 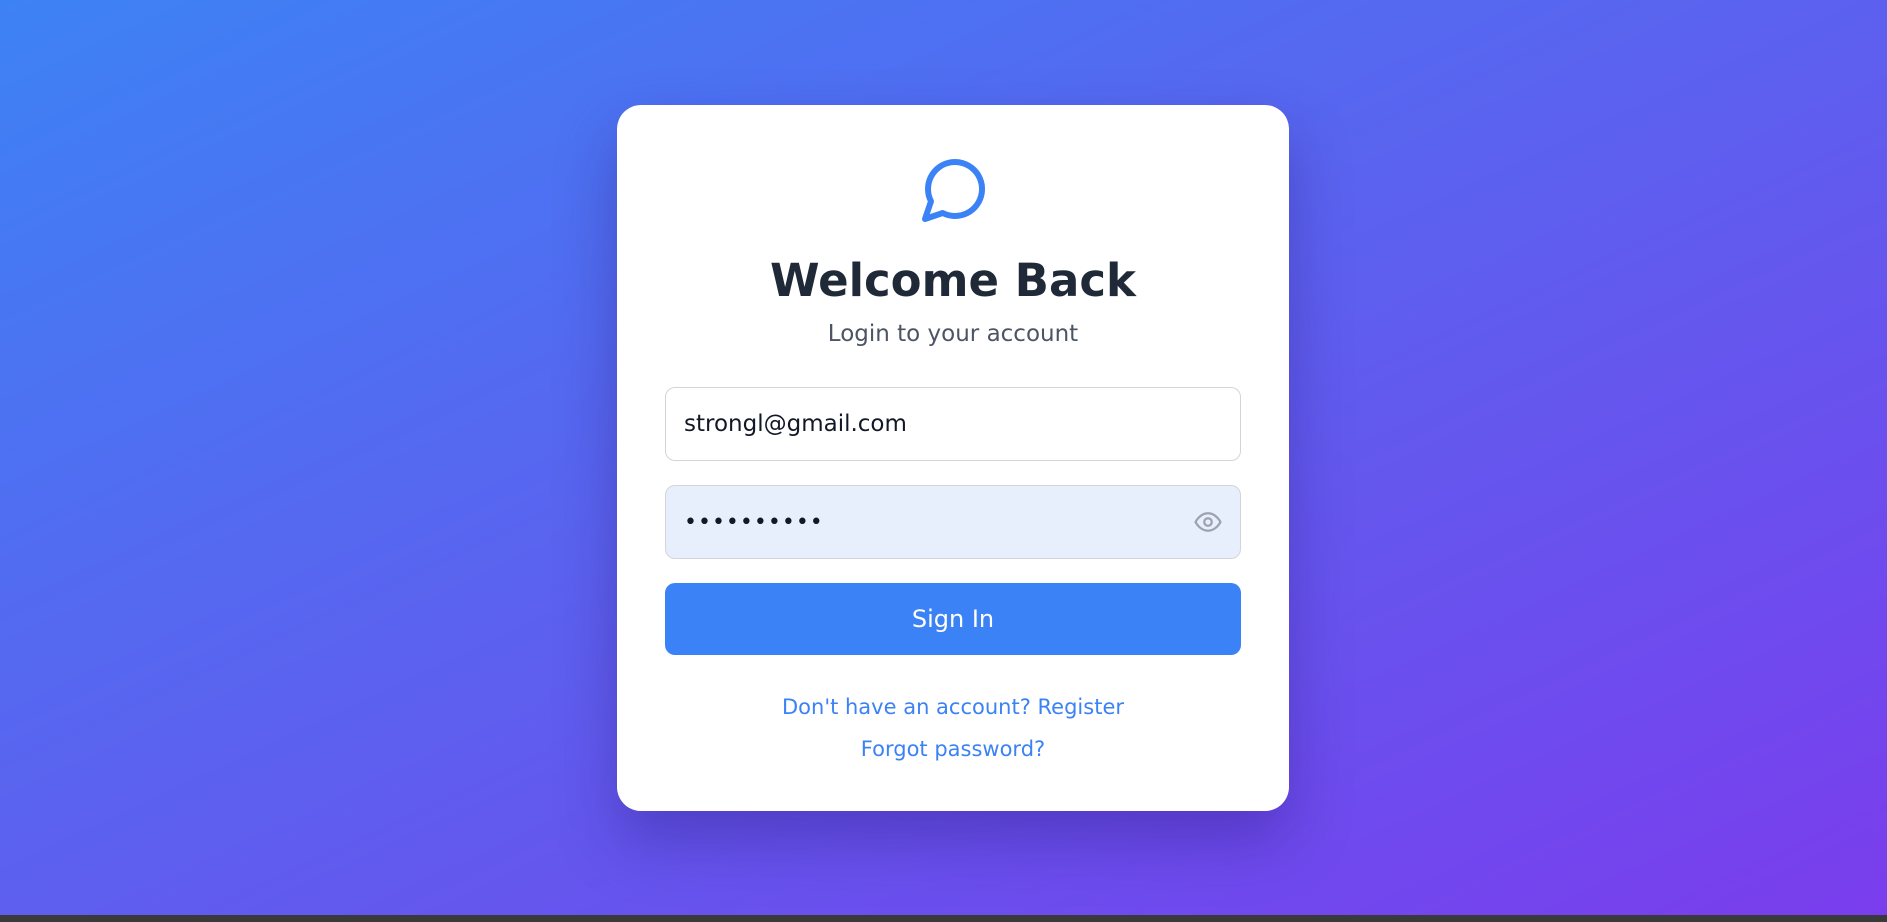 What do you see at coordinates (955, 189) in the screenshot?
I see `chat-bubble-icon` at bounding box center [955, 189].